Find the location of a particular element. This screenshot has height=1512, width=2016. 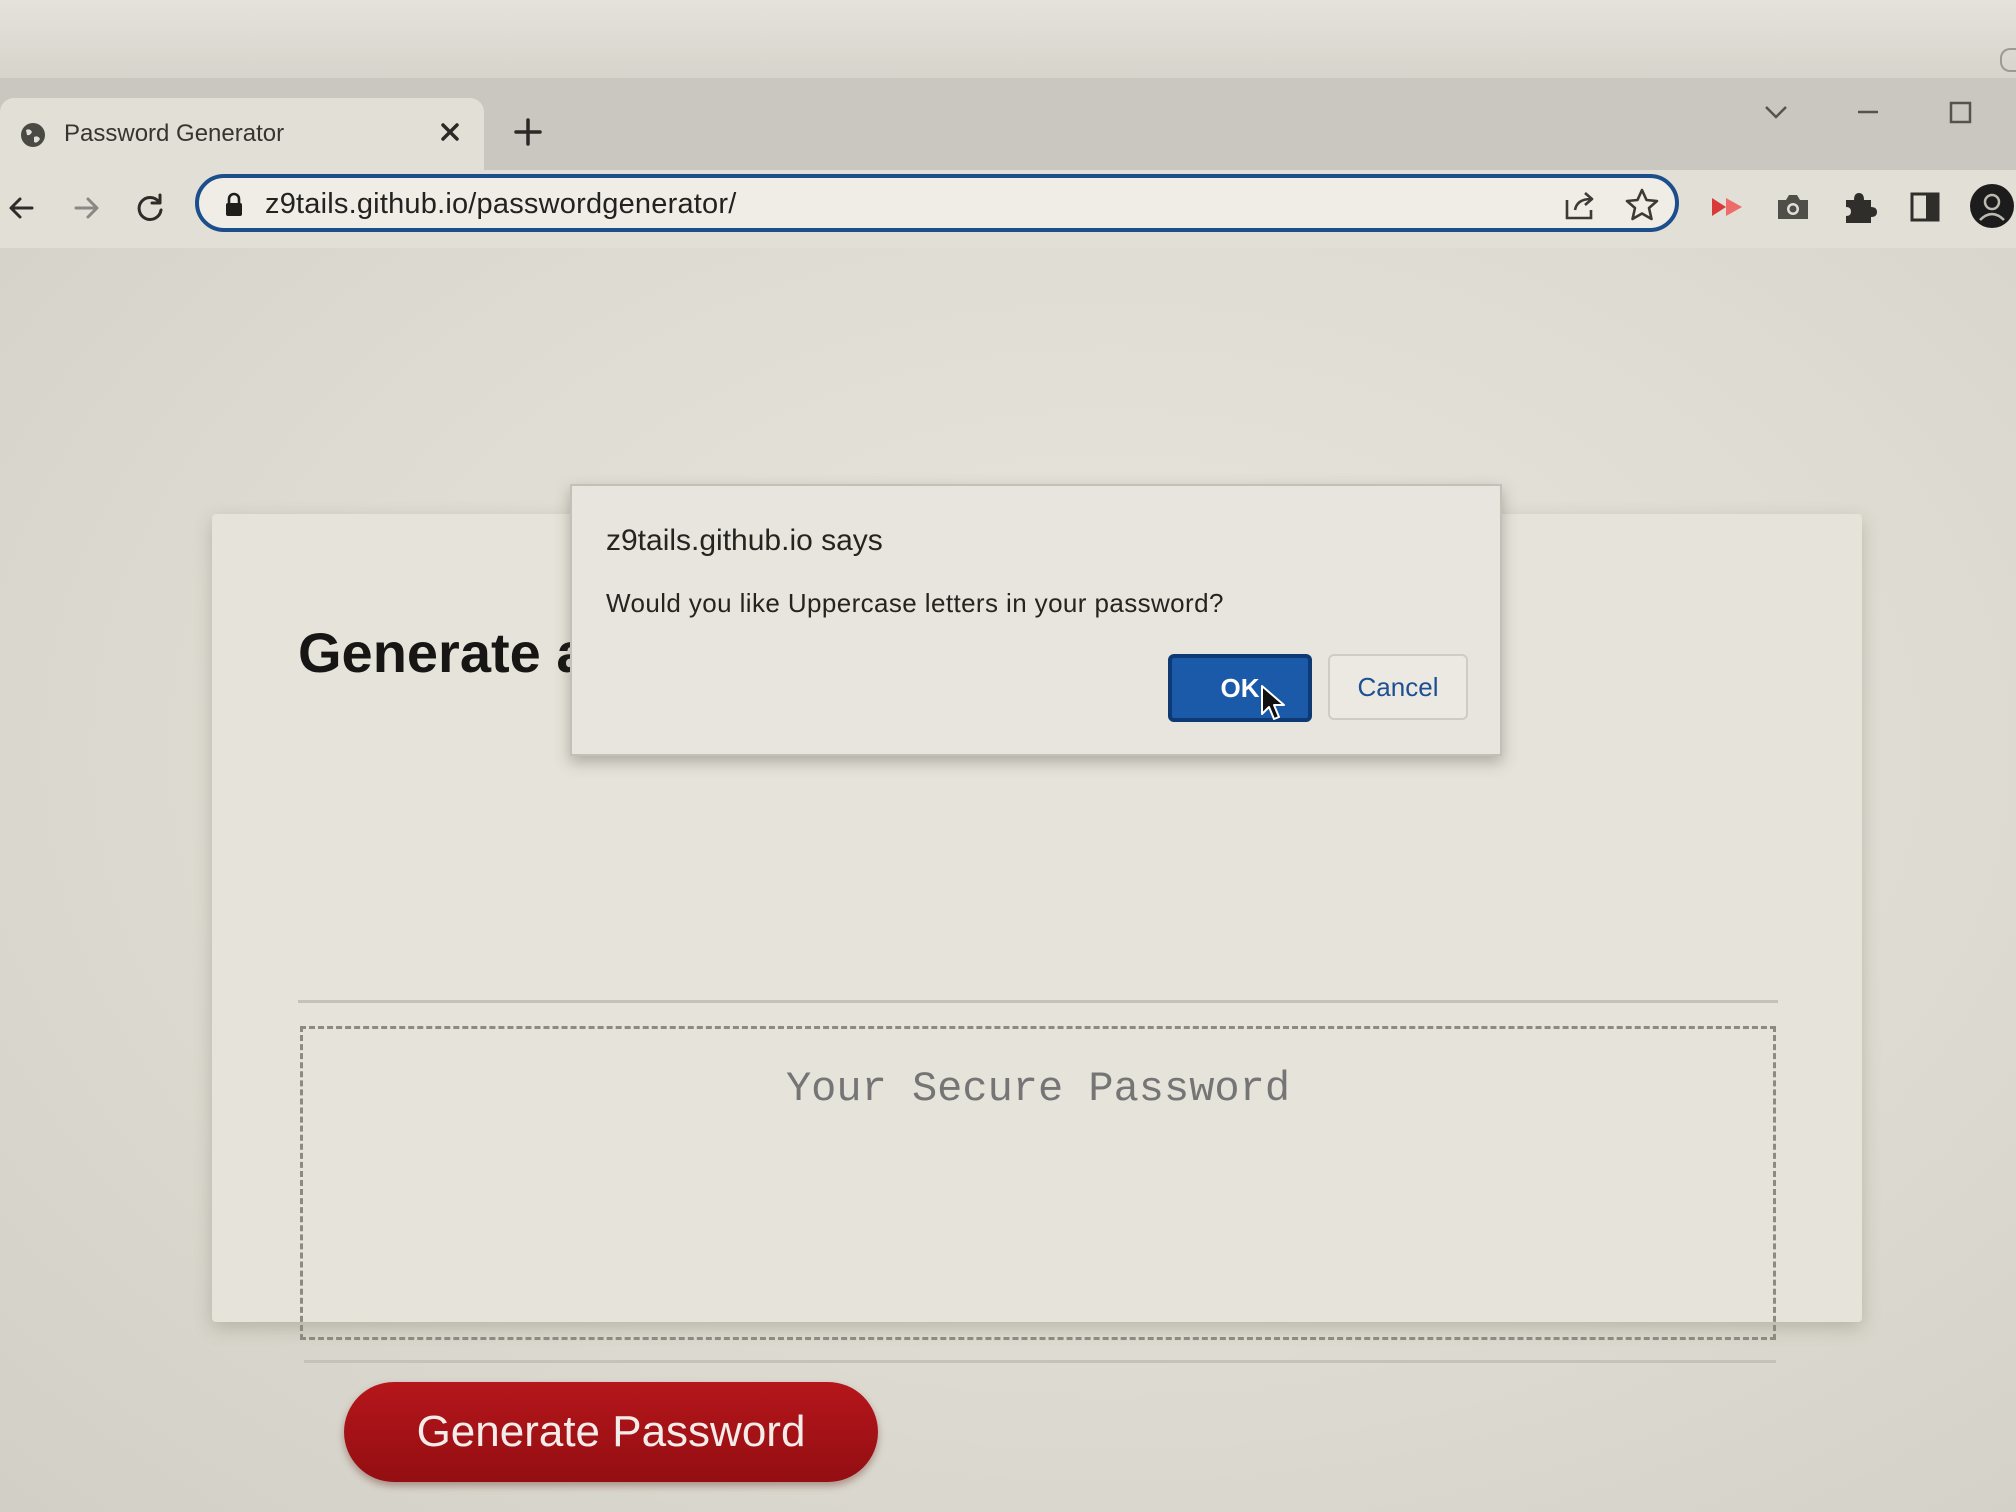

profile-avatar-icon is located at coordinates (1992, 206).